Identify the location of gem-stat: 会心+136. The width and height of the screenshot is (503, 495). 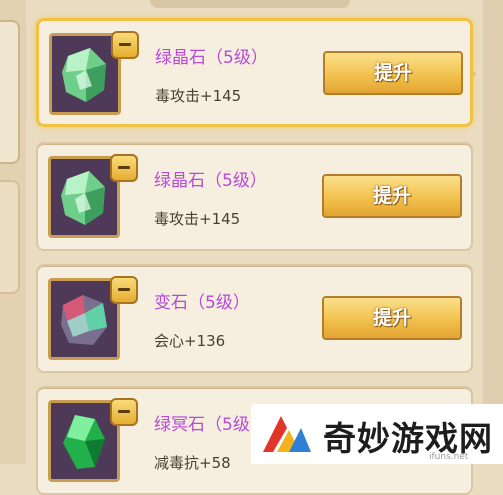
(190, 341).